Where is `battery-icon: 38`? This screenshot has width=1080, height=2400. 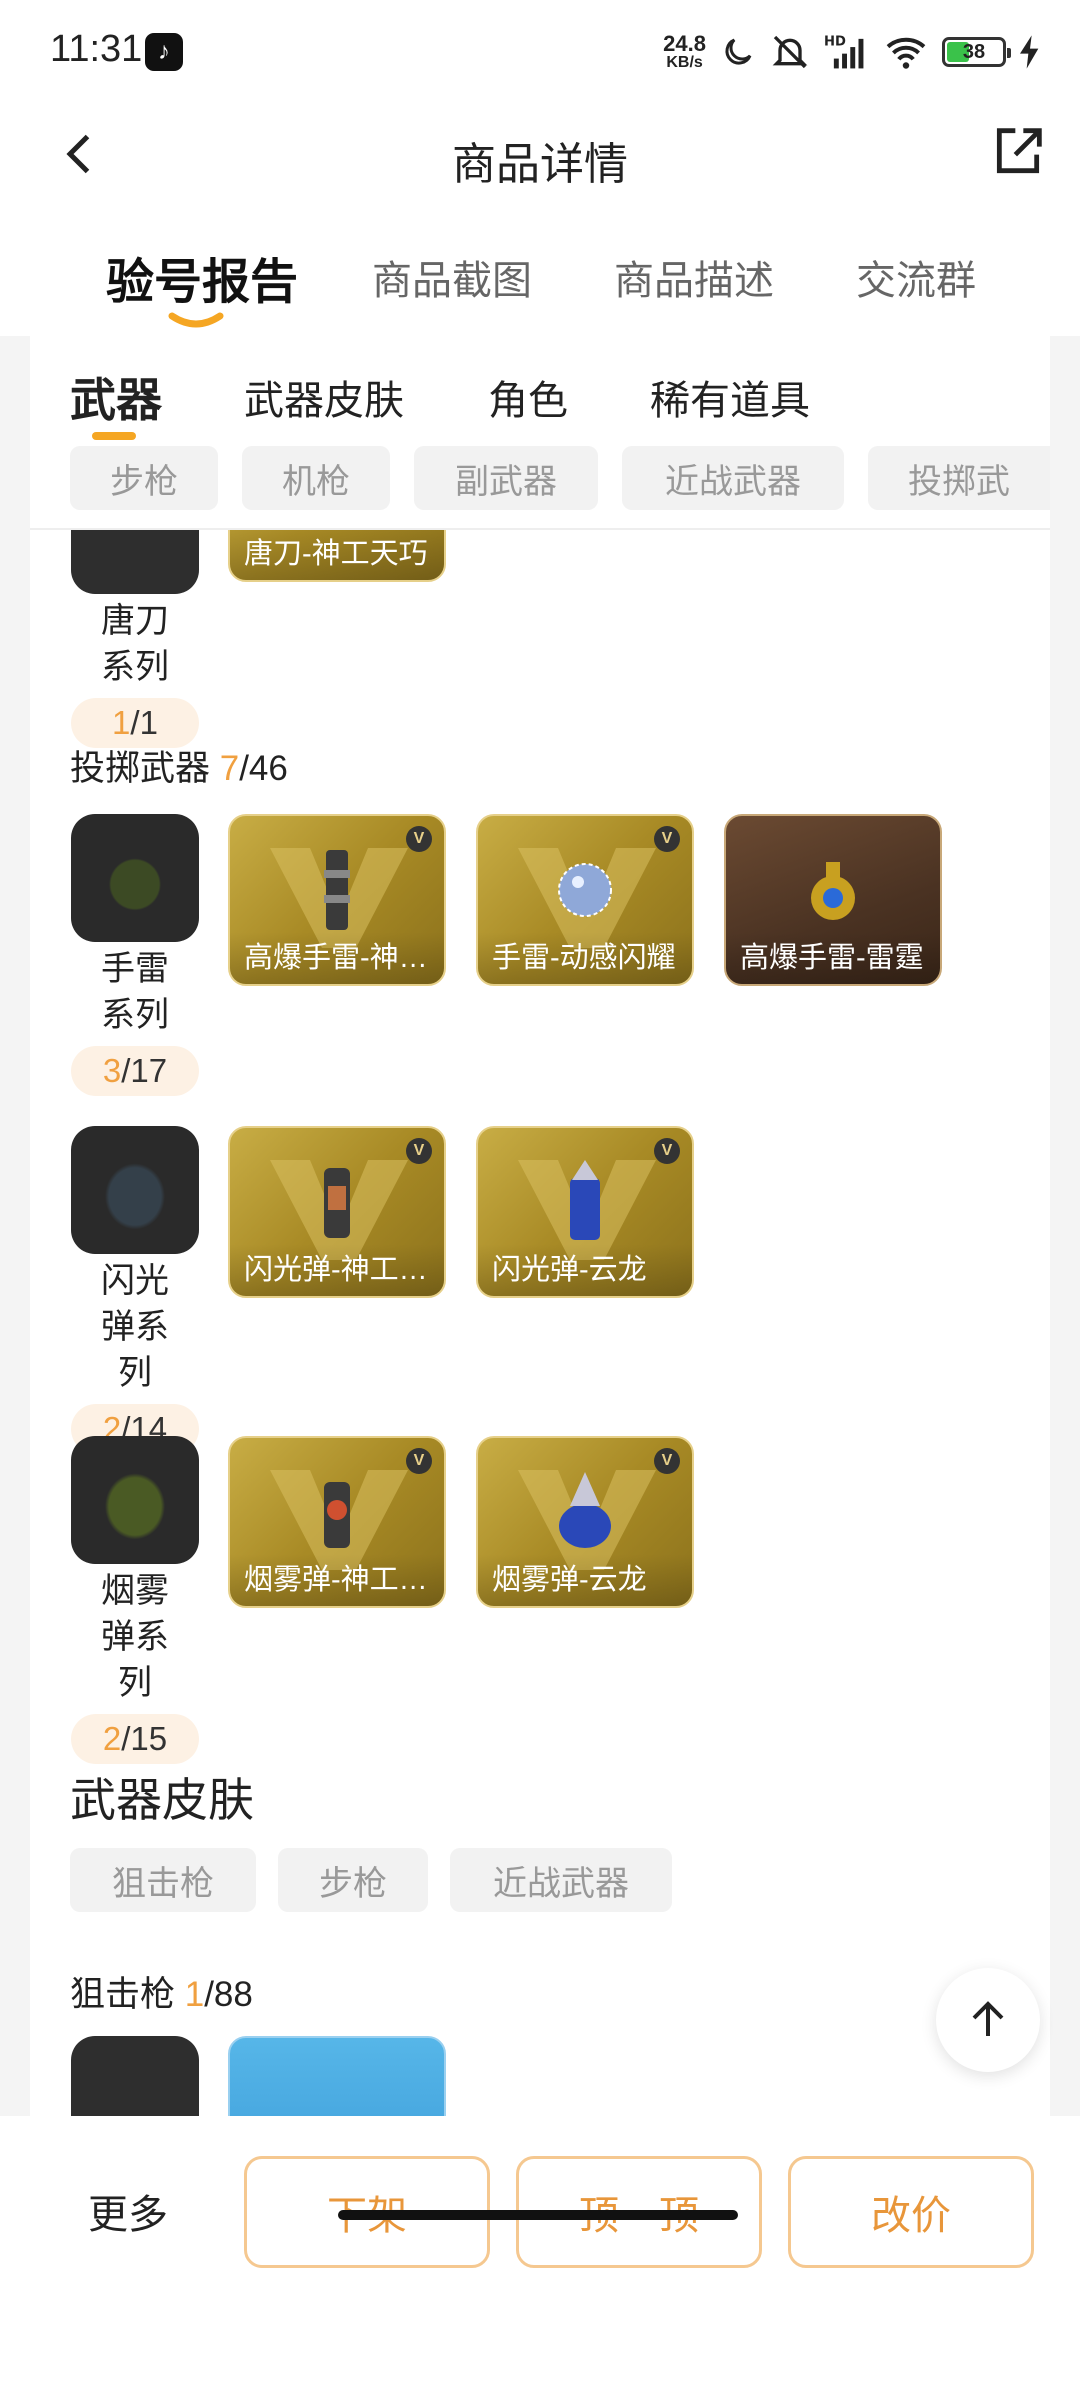
battery-icon: 38 is located at coordinates (976, 52).